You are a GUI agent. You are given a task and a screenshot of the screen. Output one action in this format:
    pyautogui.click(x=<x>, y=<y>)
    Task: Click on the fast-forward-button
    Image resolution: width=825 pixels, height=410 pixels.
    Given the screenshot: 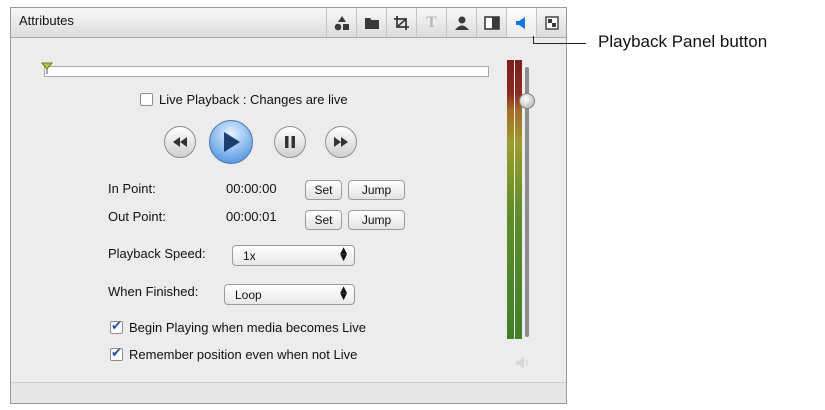 What is the action you would take?
    pyautogui.click(x=341, y=142)
    